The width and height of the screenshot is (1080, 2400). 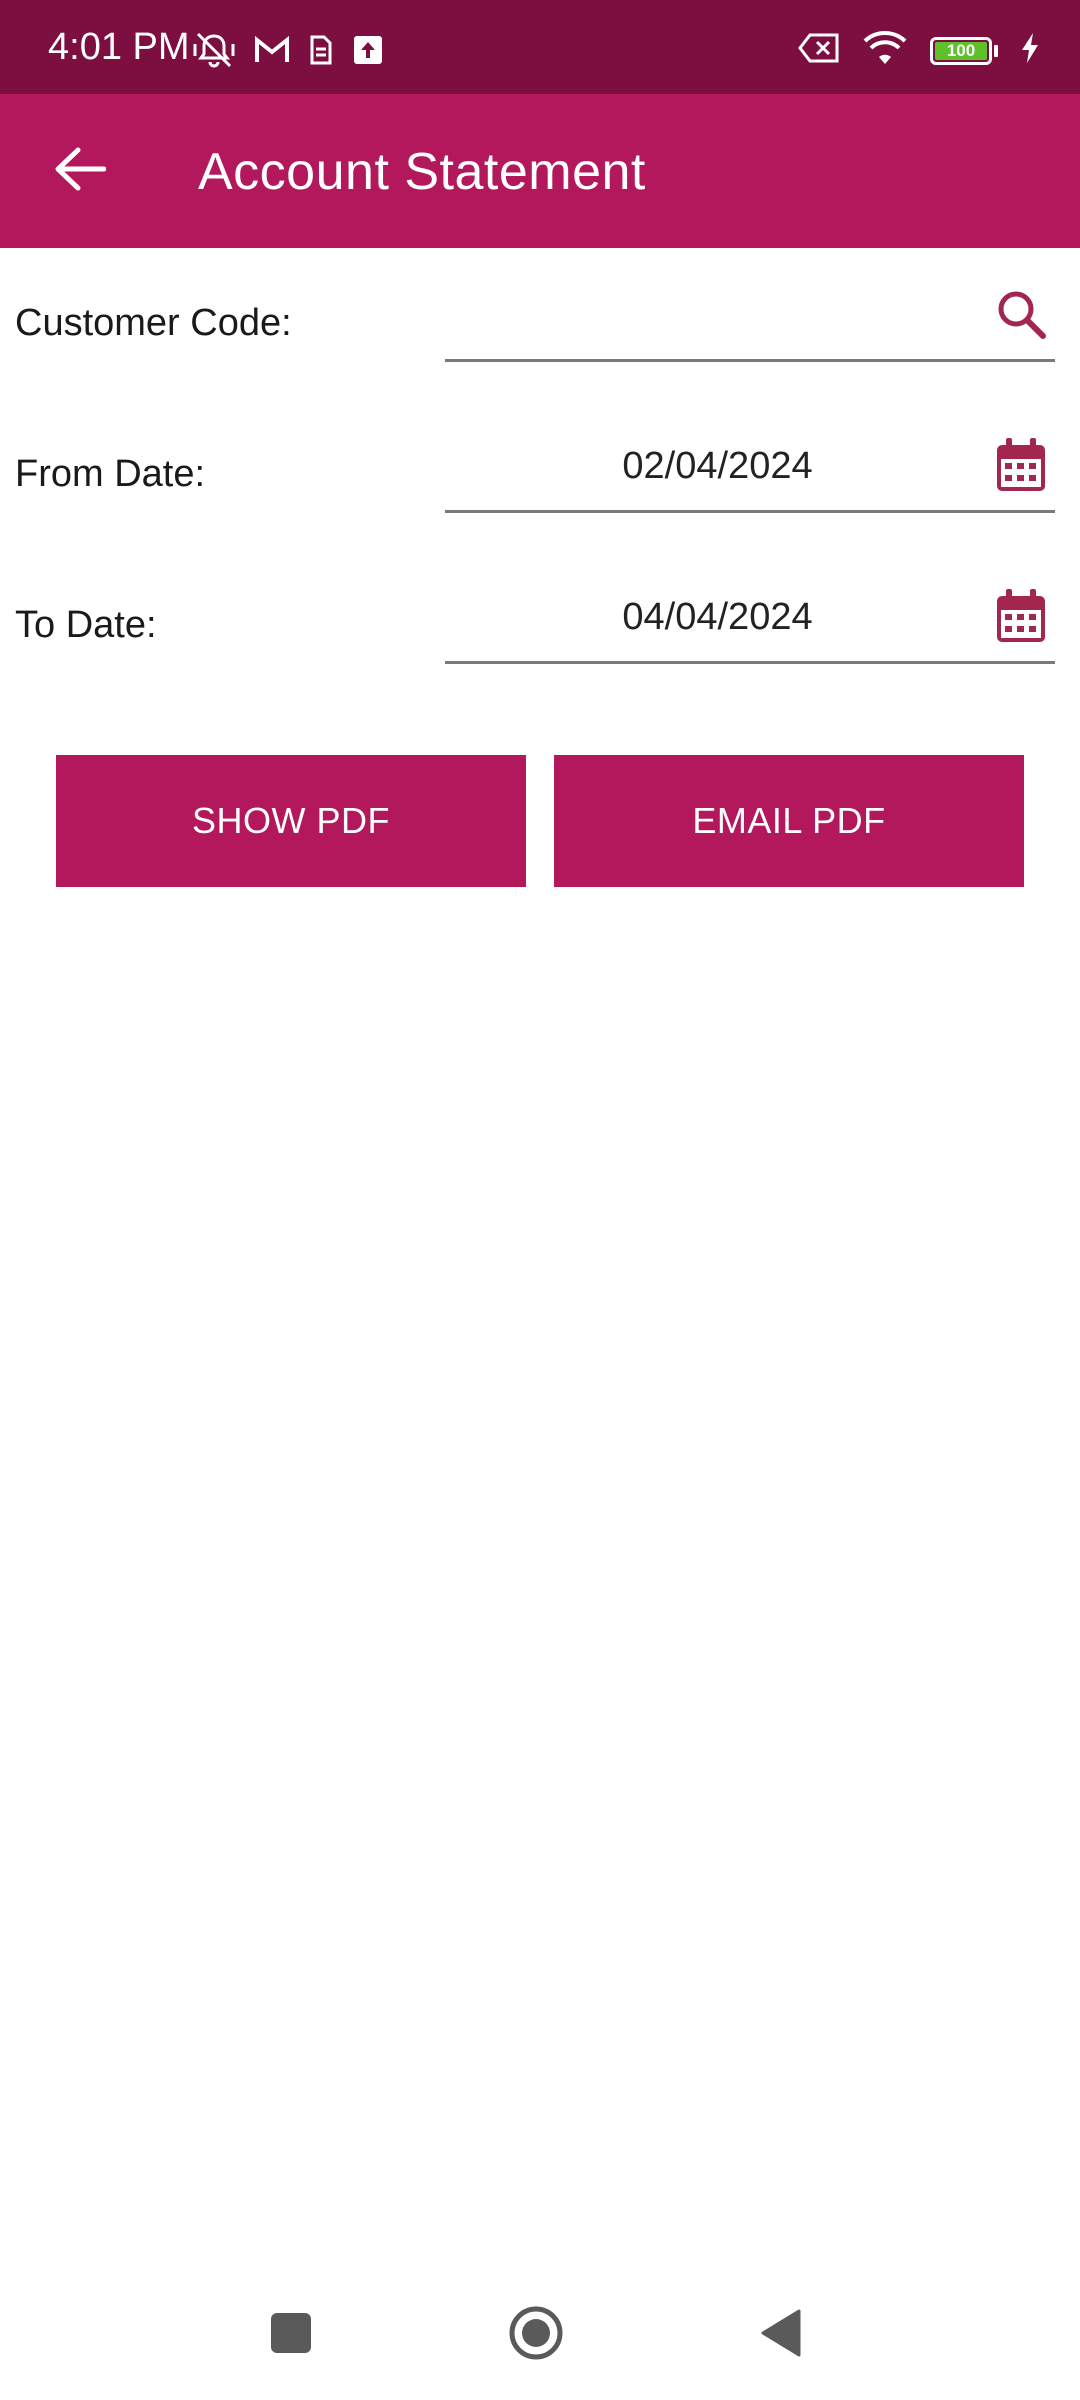 I want to click on customer-code-label: Customer Code:, so click(x=153, y=323).